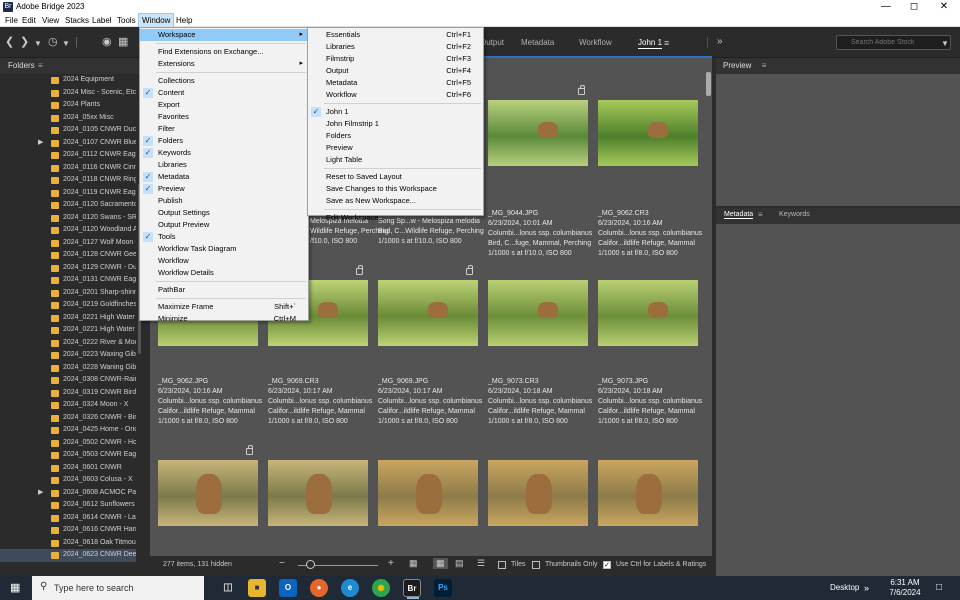  What do you see at coordinates (395, 95) in the screenshot?
I see `menu-item-workflow: Workflow Ctrl+F6` at bounding box center [395, 95].